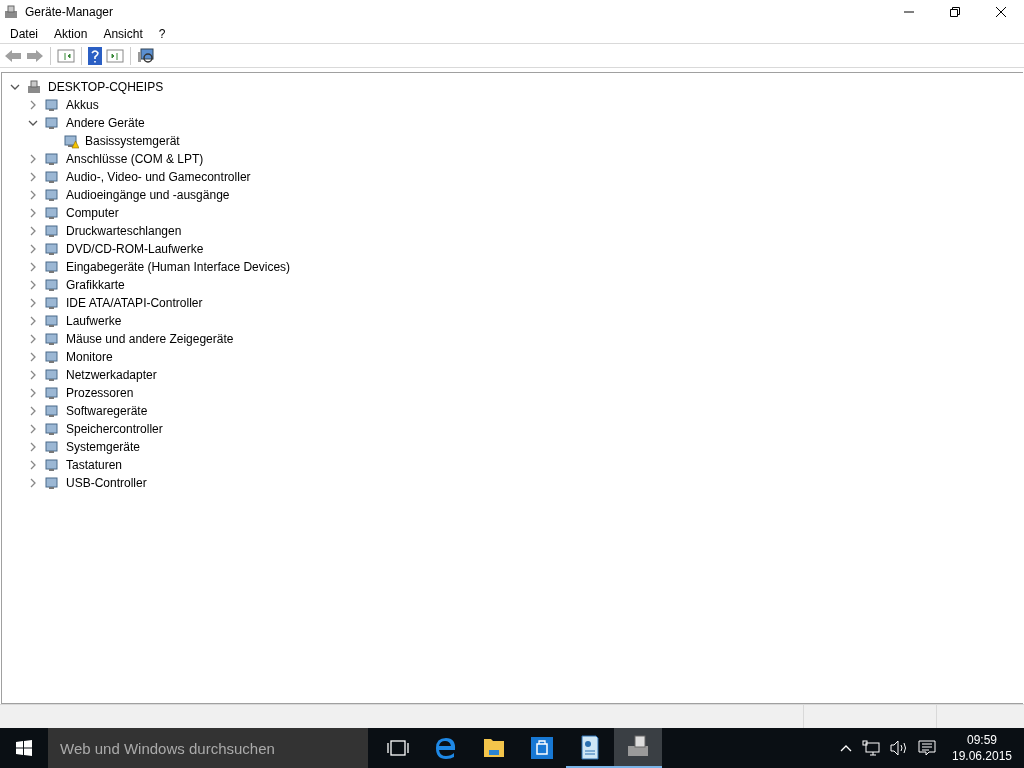  I want to click on menu-item: Ansicht, so click(123, 33).